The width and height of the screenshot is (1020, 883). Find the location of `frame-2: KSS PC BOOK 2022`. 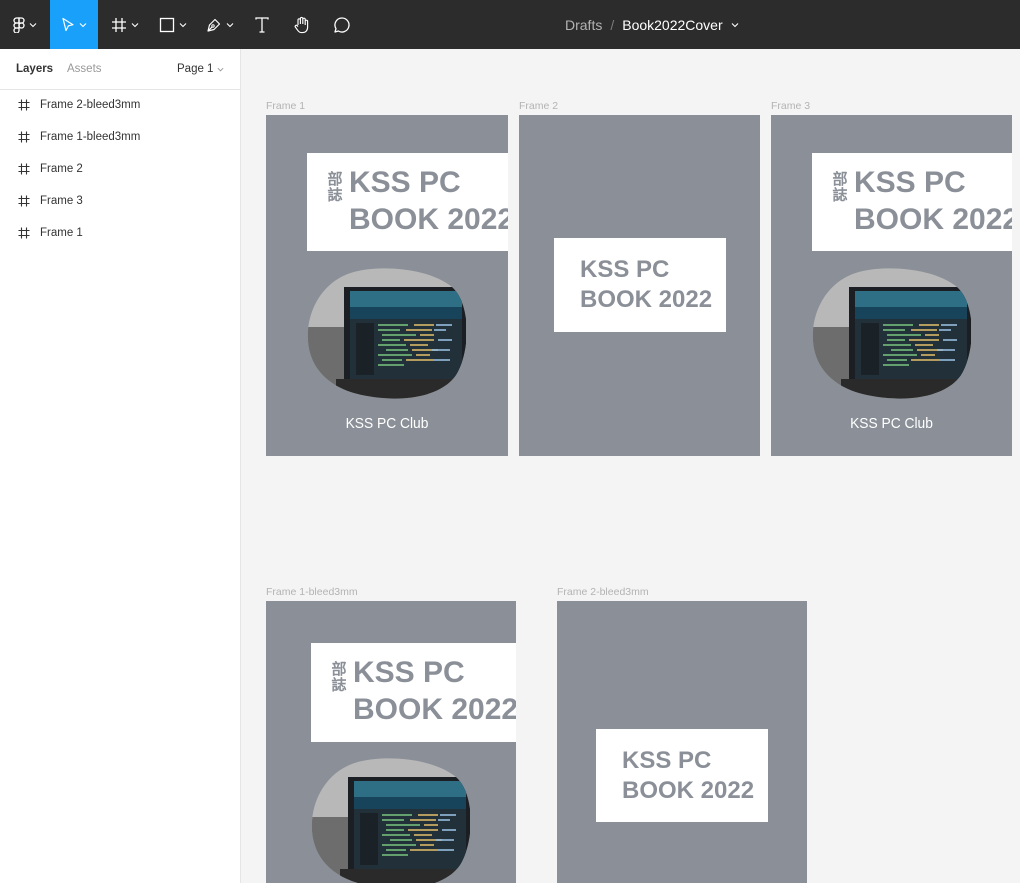

frame-2: KSS PC BOOK 2022 is located at coordinates (639, 285).